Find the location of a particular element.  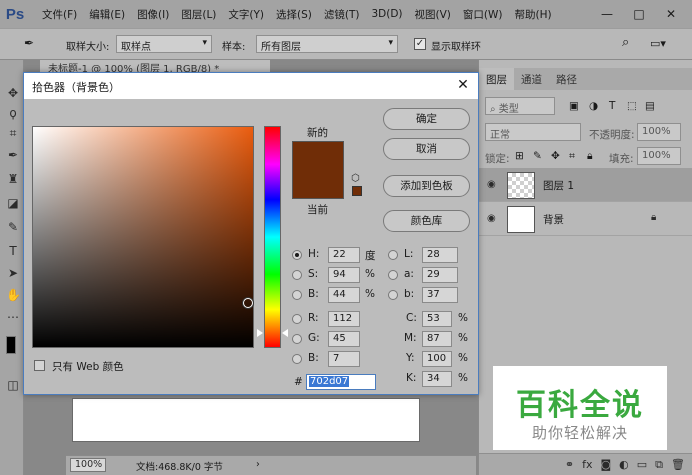

close-window-button: ✕ is located at coordinates (671, 14).